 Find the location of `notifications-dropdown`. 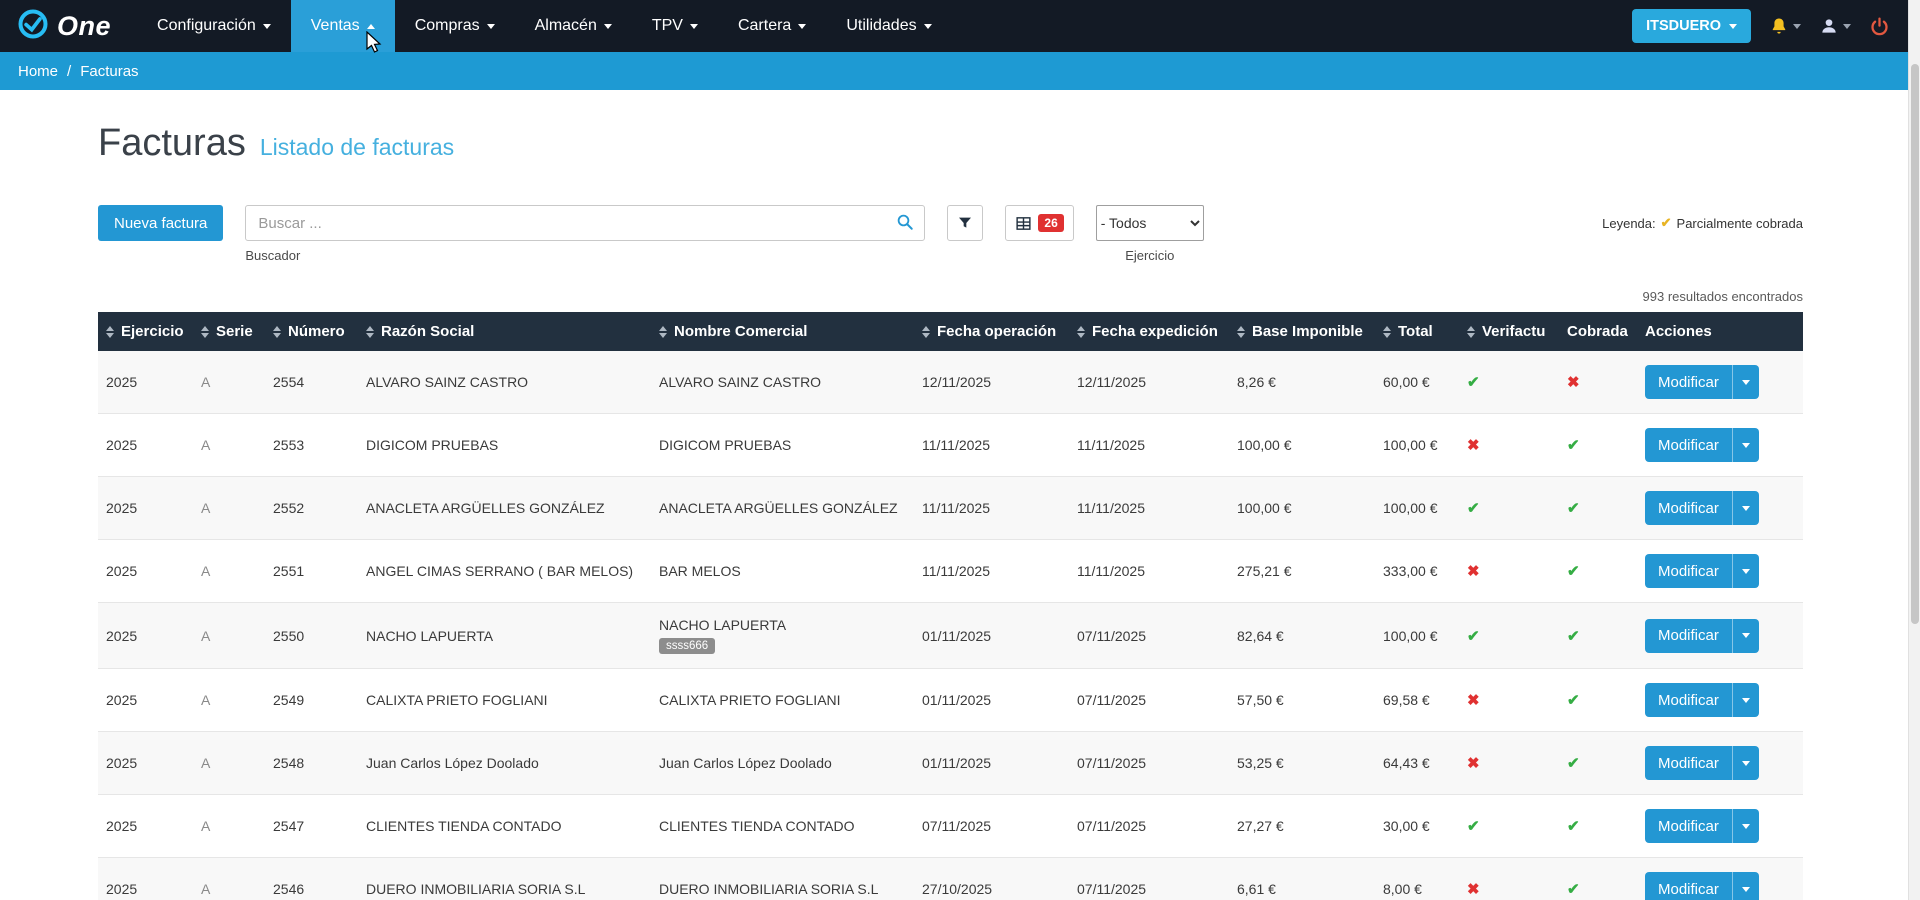

notifications-dropdown is located at coordinates (1785, 26).